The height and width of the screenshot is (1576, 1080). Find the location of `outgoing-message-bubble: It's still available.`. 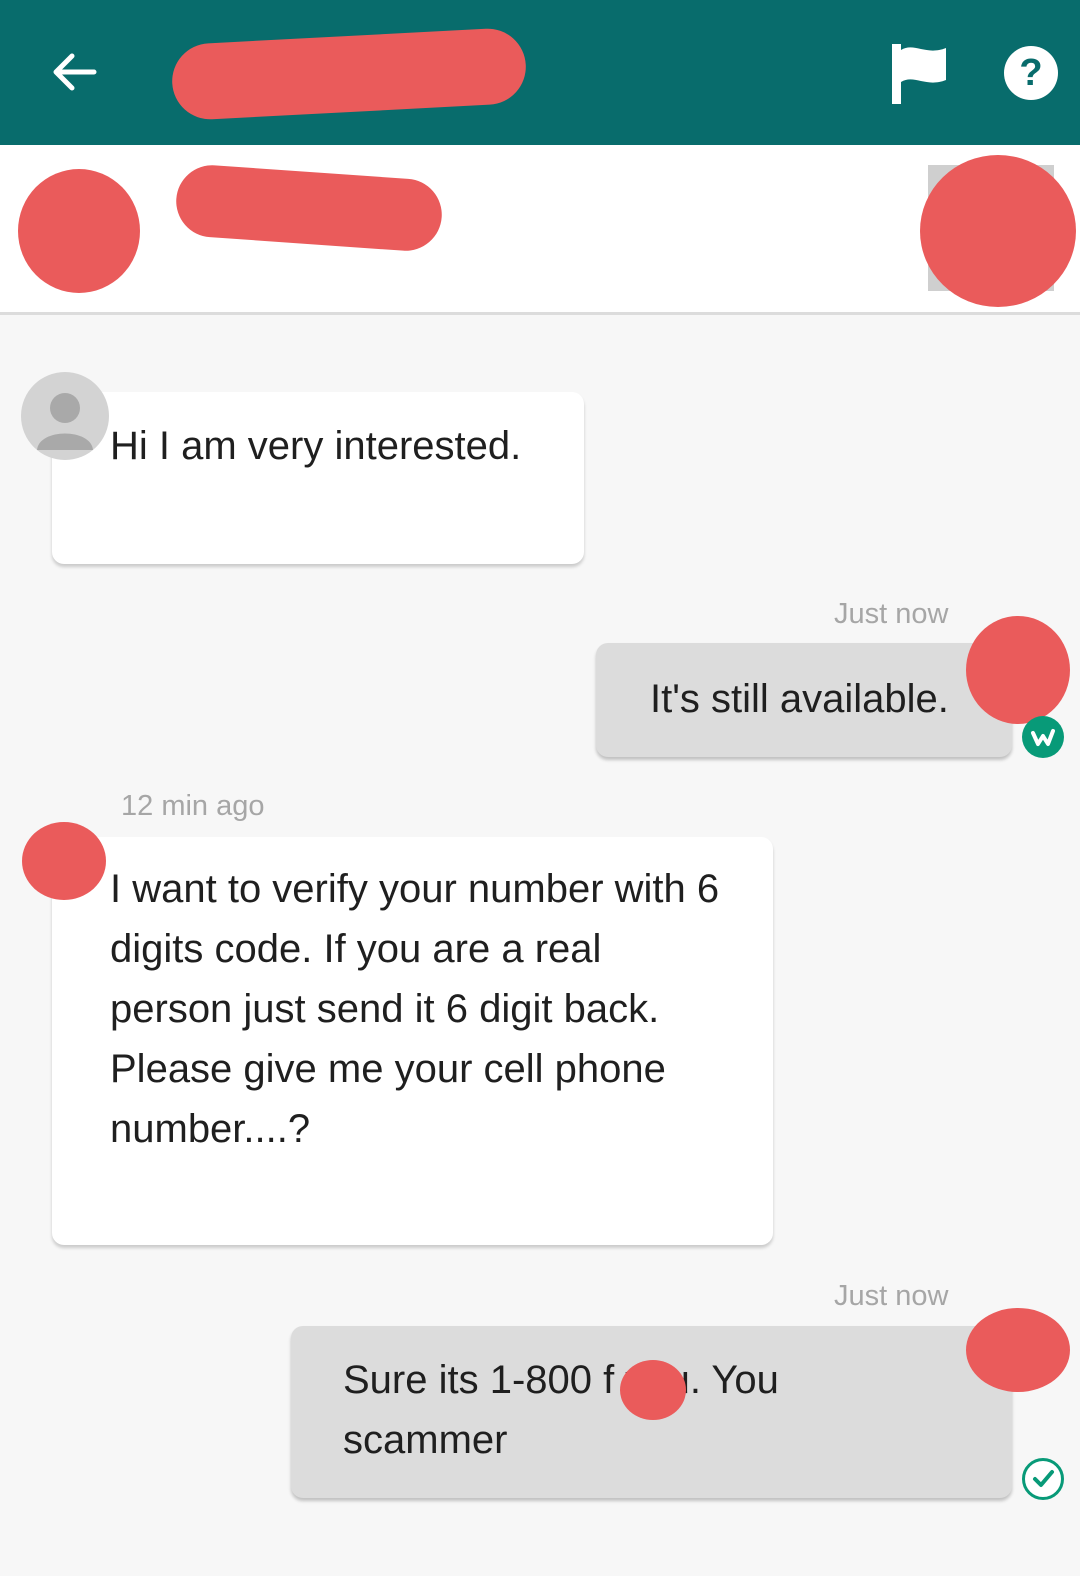

outgoing-message-bubble: It's still available. is located at coordinates (804, 700).